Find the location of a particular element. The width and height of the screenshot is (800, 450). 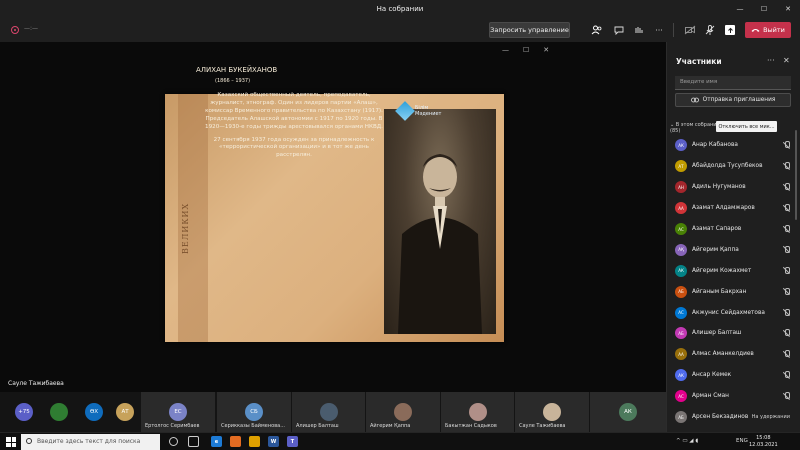

participant-row: АН Адиль Нугуманов is located at coordinates (732, 187).